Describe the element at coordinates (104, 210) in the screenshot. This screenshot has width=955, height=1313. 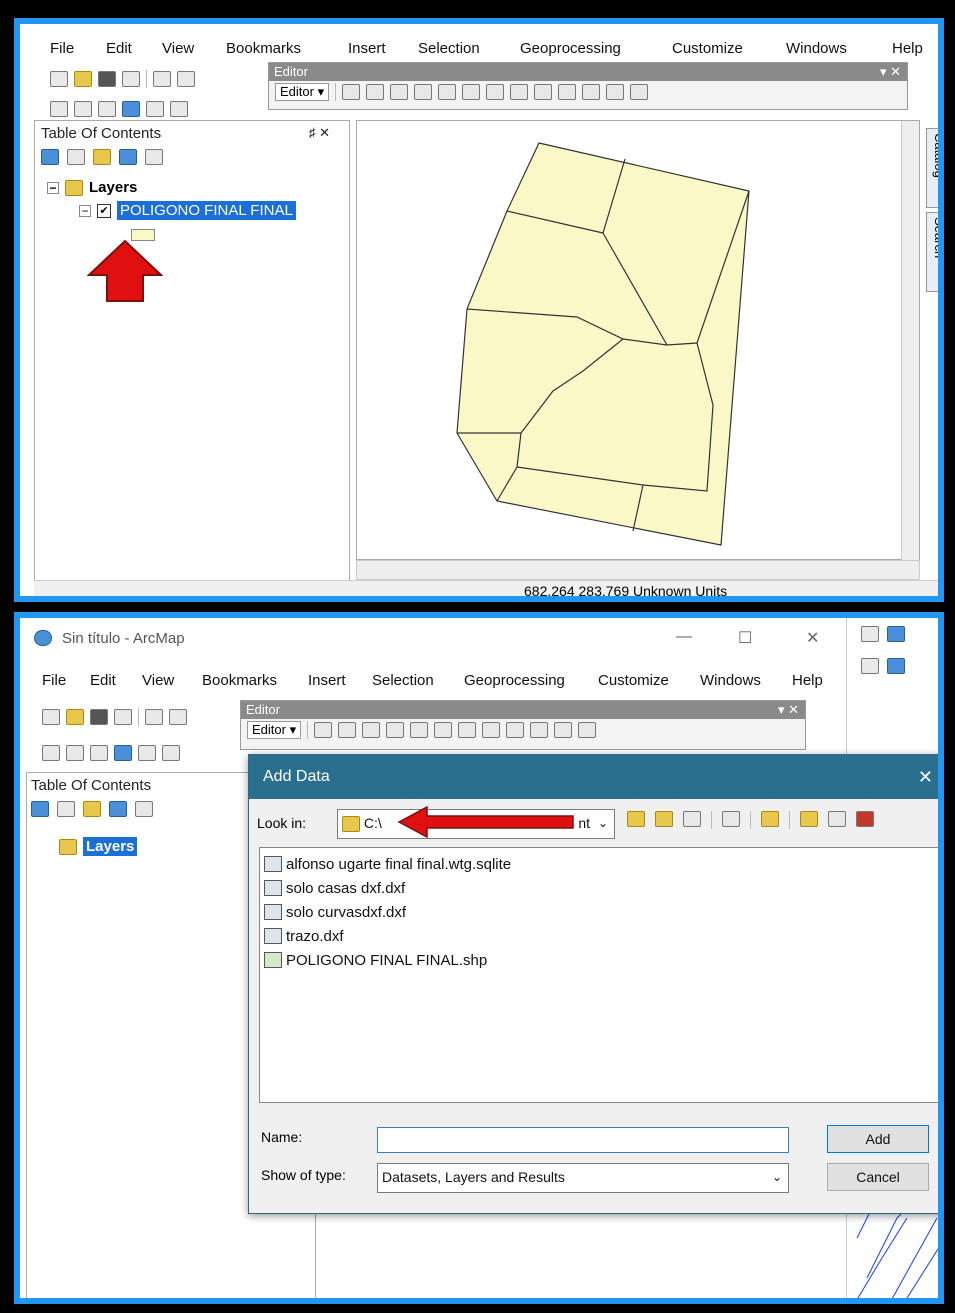
I see `visibility-checkbox: ✔` at that location.